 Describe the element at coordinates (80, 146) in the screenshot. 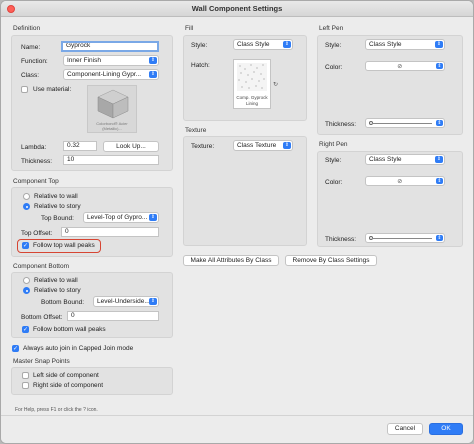

I see `lambda-input: 0.32` at that location.